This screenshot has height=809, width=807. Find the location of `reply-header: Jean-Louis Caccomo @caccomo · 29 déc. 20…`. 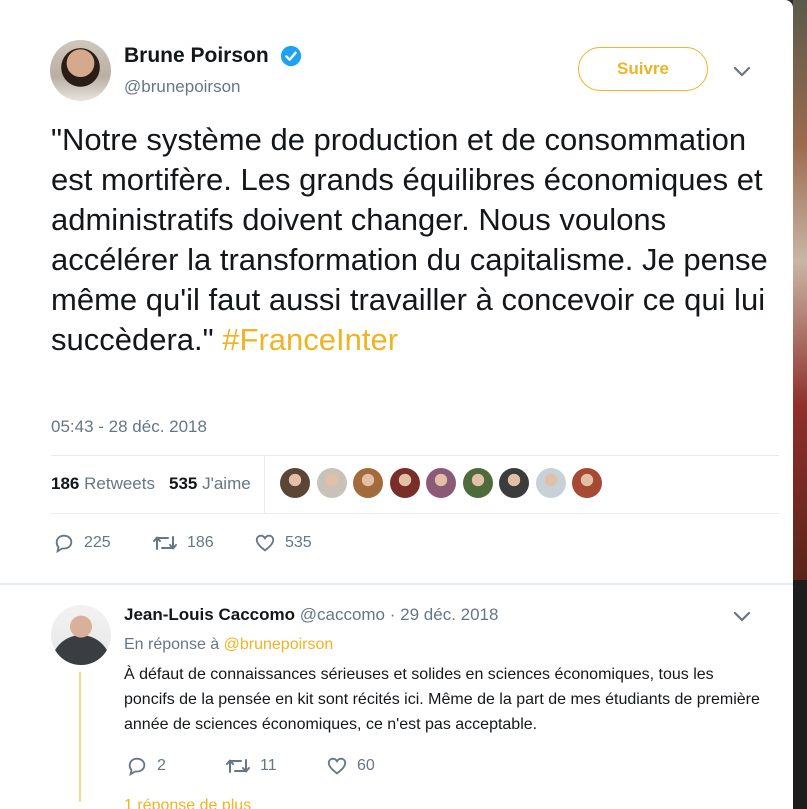

reply-header: Jean-Louis Caccomo @caccomo · 29 déc. 20… is located at coordinates (311, 615).